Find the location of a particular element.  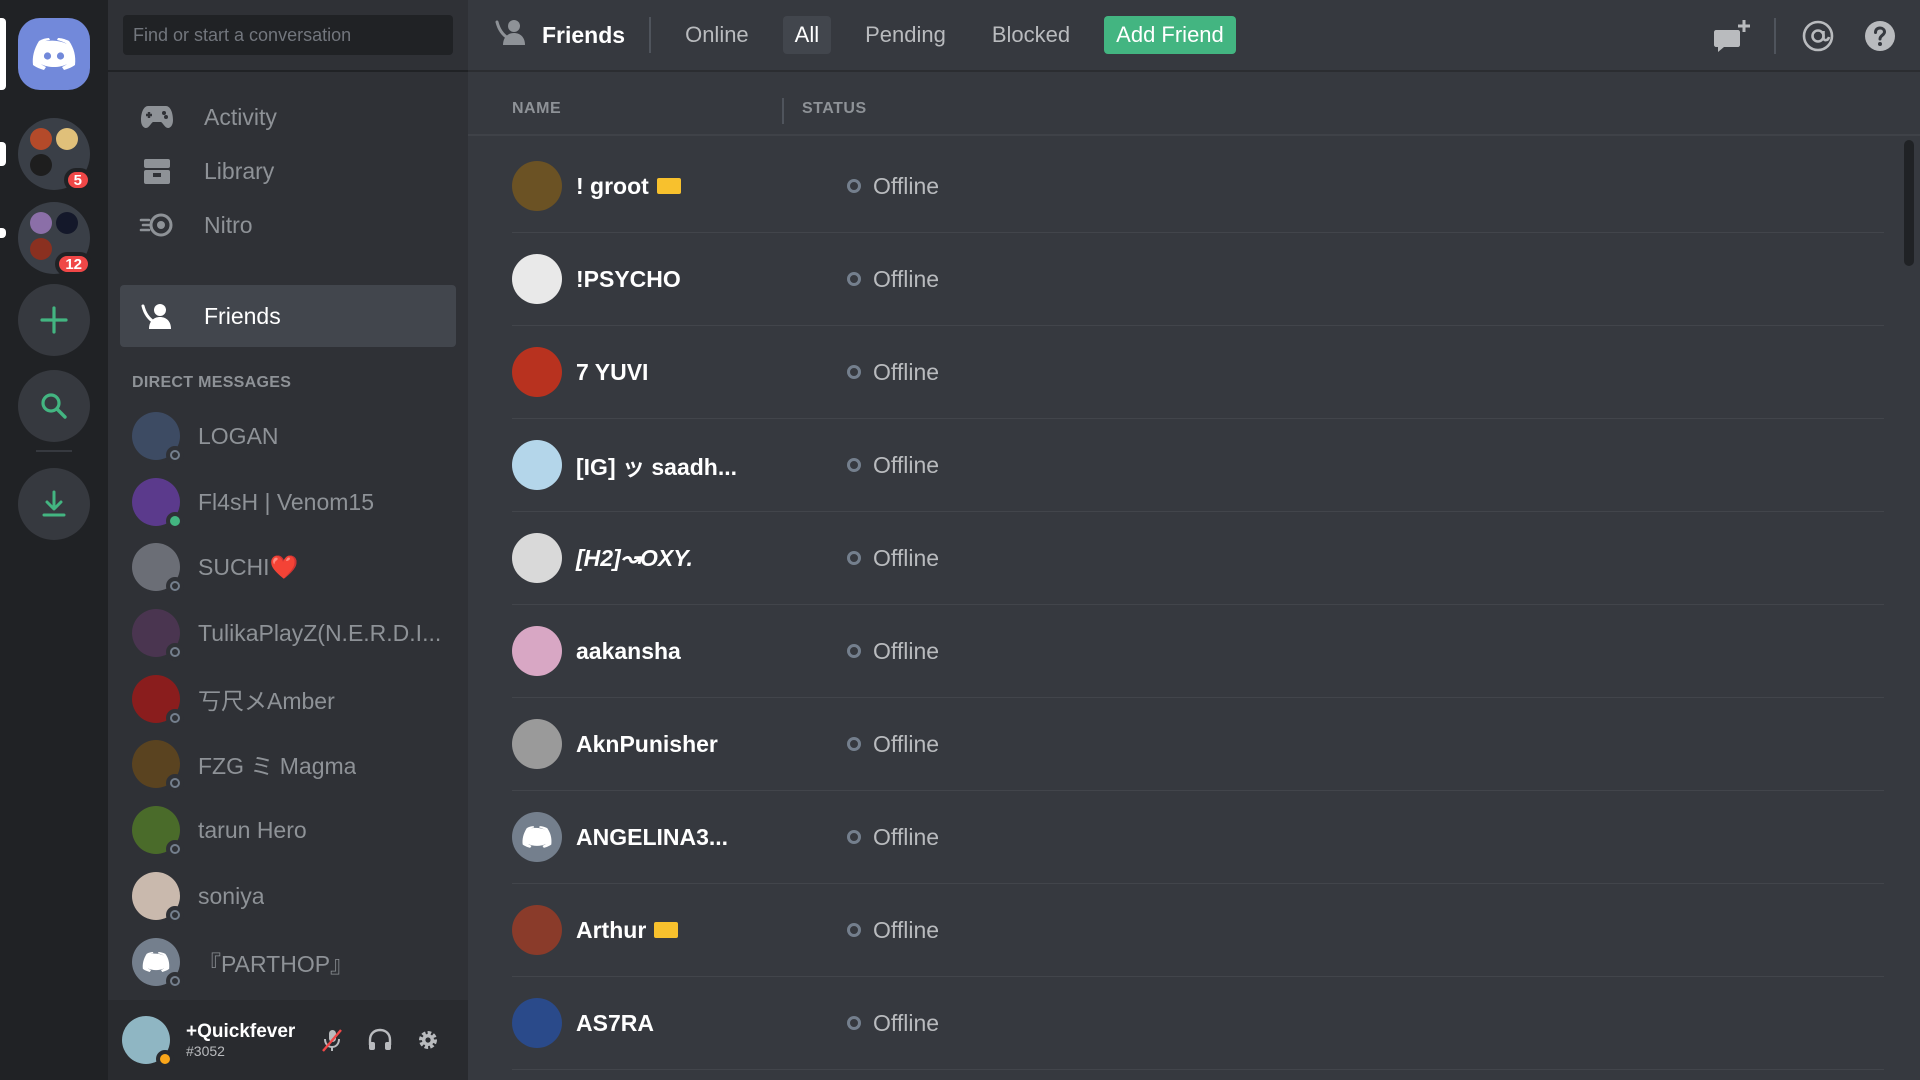

dm-name: Fl4sH | Venom15 is located at coordinates (286, 501).